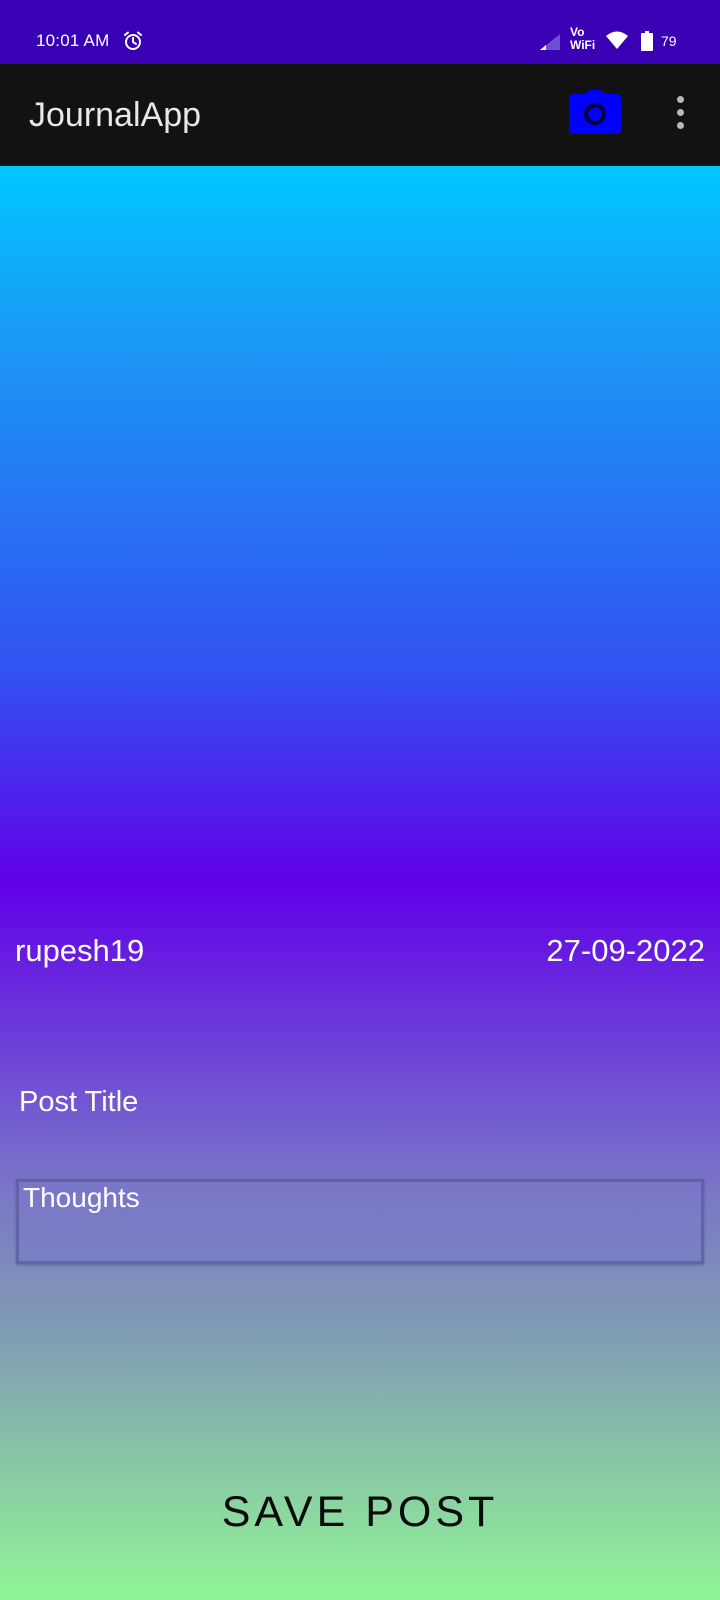 The image size is (720, 1600). What do you see at coordinates (355, 1102) in the screenshot?
I see `post-title-input` at bounding box center [355, 1102].